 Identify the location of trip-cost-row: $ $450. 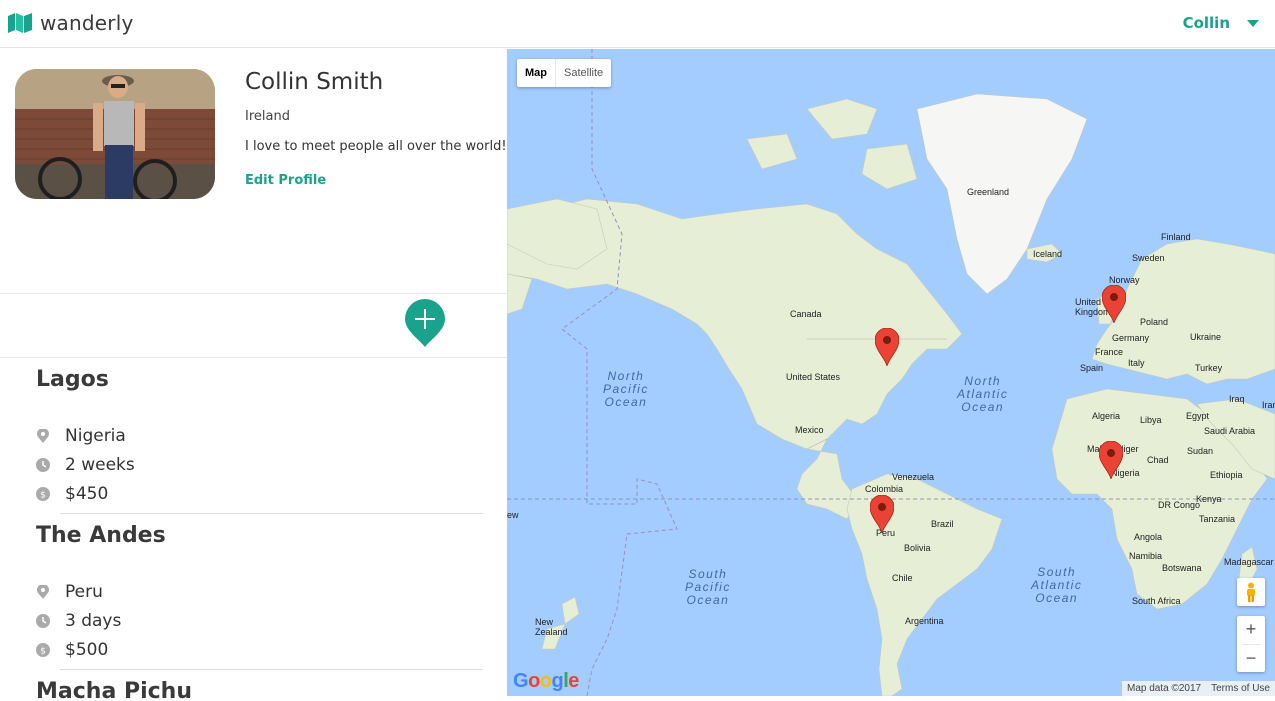
(72, 494).